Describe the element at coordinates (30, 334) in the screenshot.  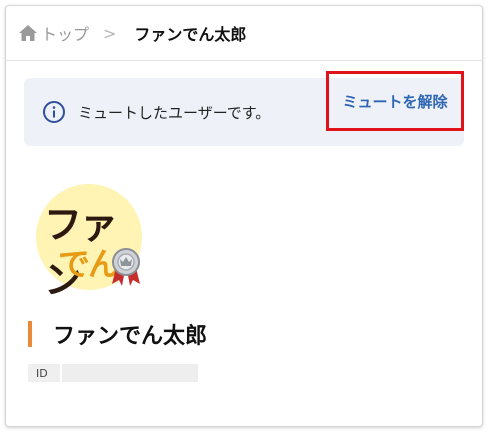
I see `name-accent-bar` at that location.